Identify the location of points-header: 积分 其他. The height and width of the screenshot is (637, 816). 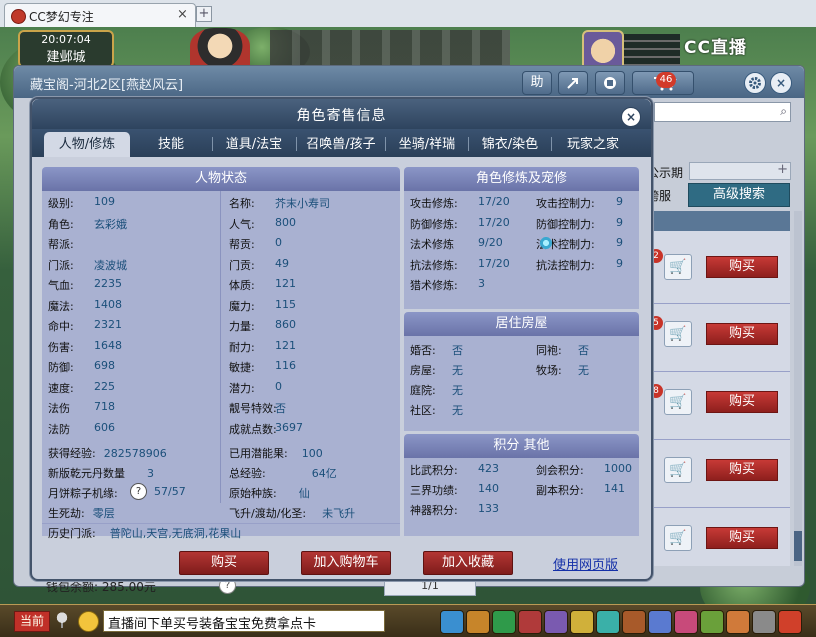
(521, 446).